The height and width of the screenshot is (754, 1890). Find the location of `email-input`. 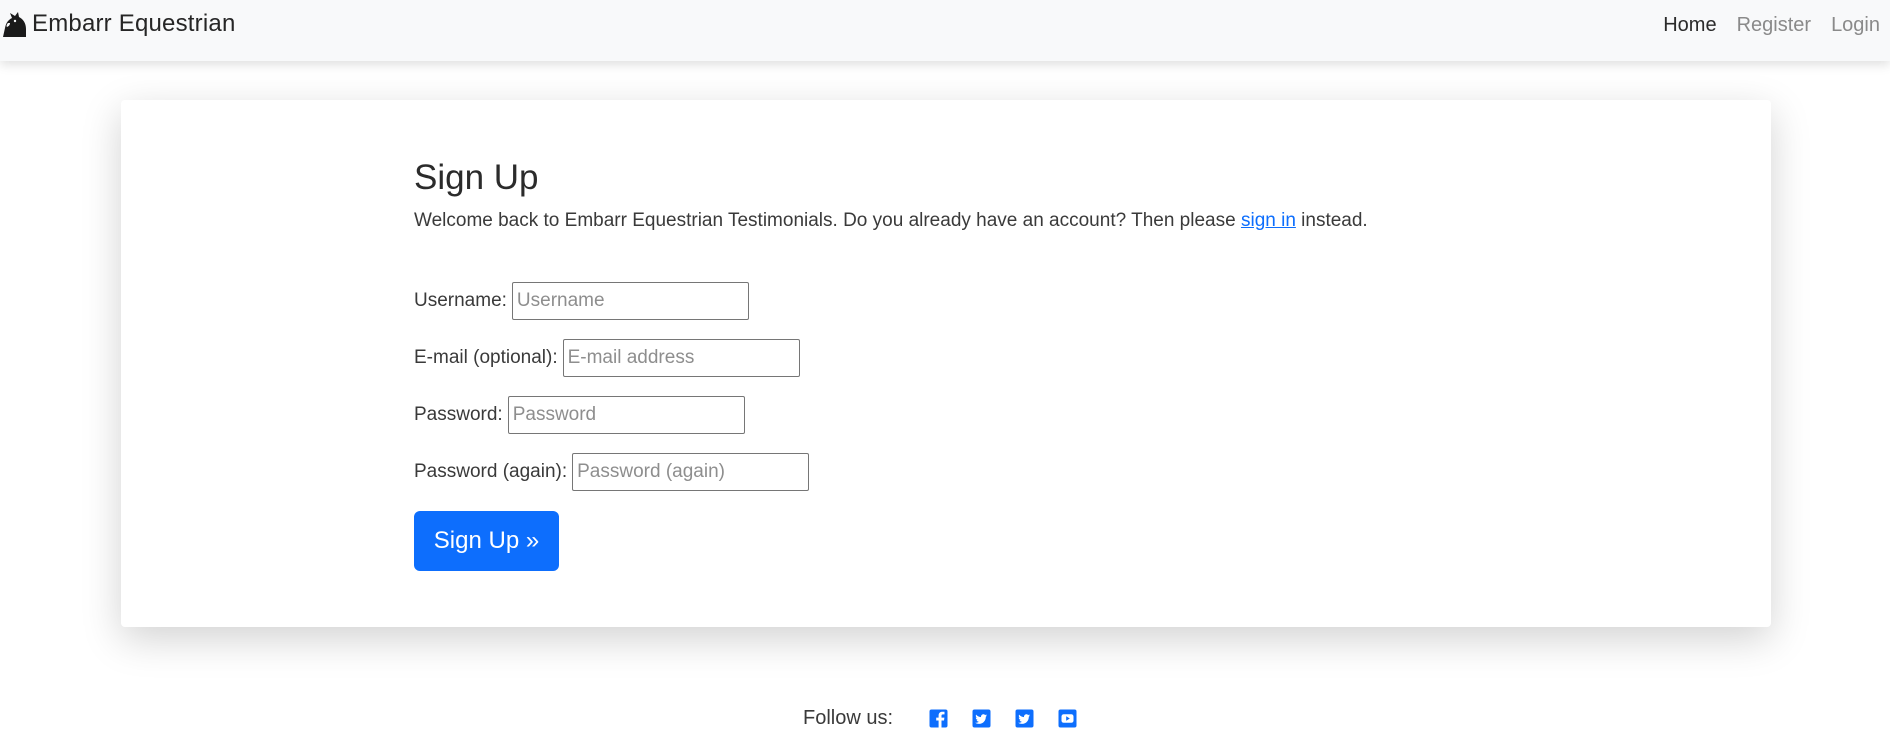

email-input is located at coordinates (681, 358).